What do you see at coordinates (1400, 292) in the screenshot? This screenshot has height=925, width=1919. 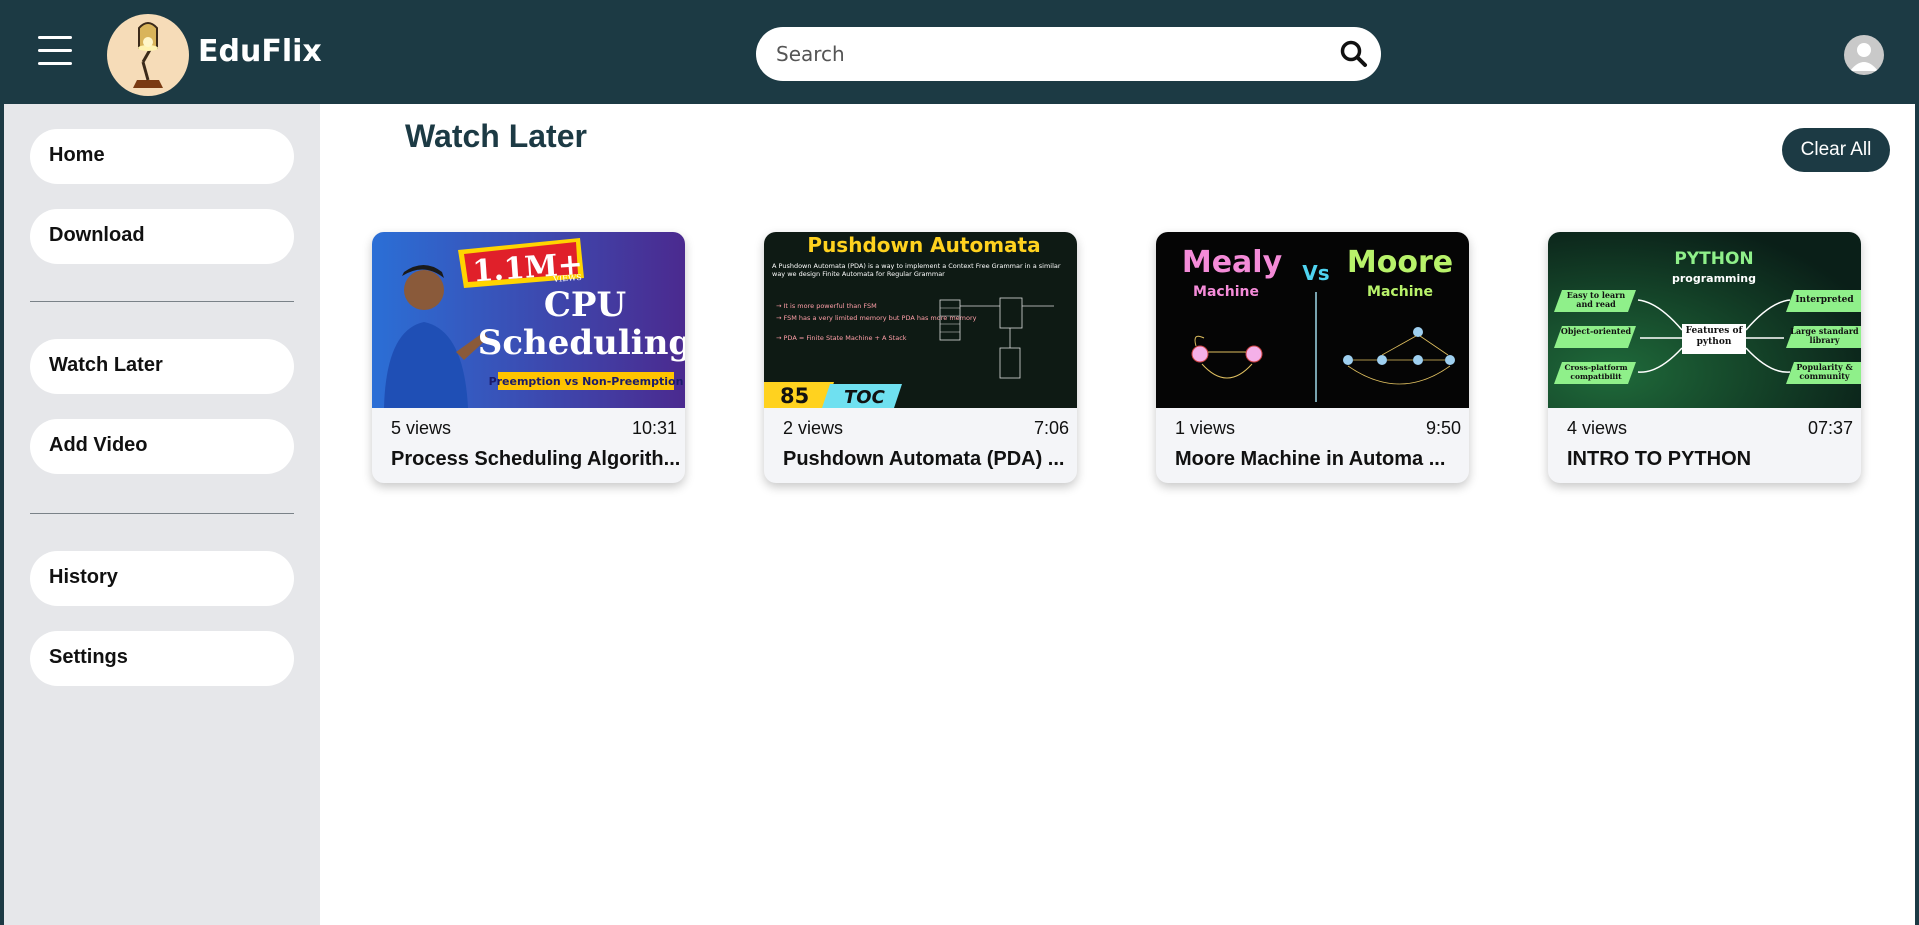 I see `thumb-right-sub: Machine` at bounding box center [1400, 292].